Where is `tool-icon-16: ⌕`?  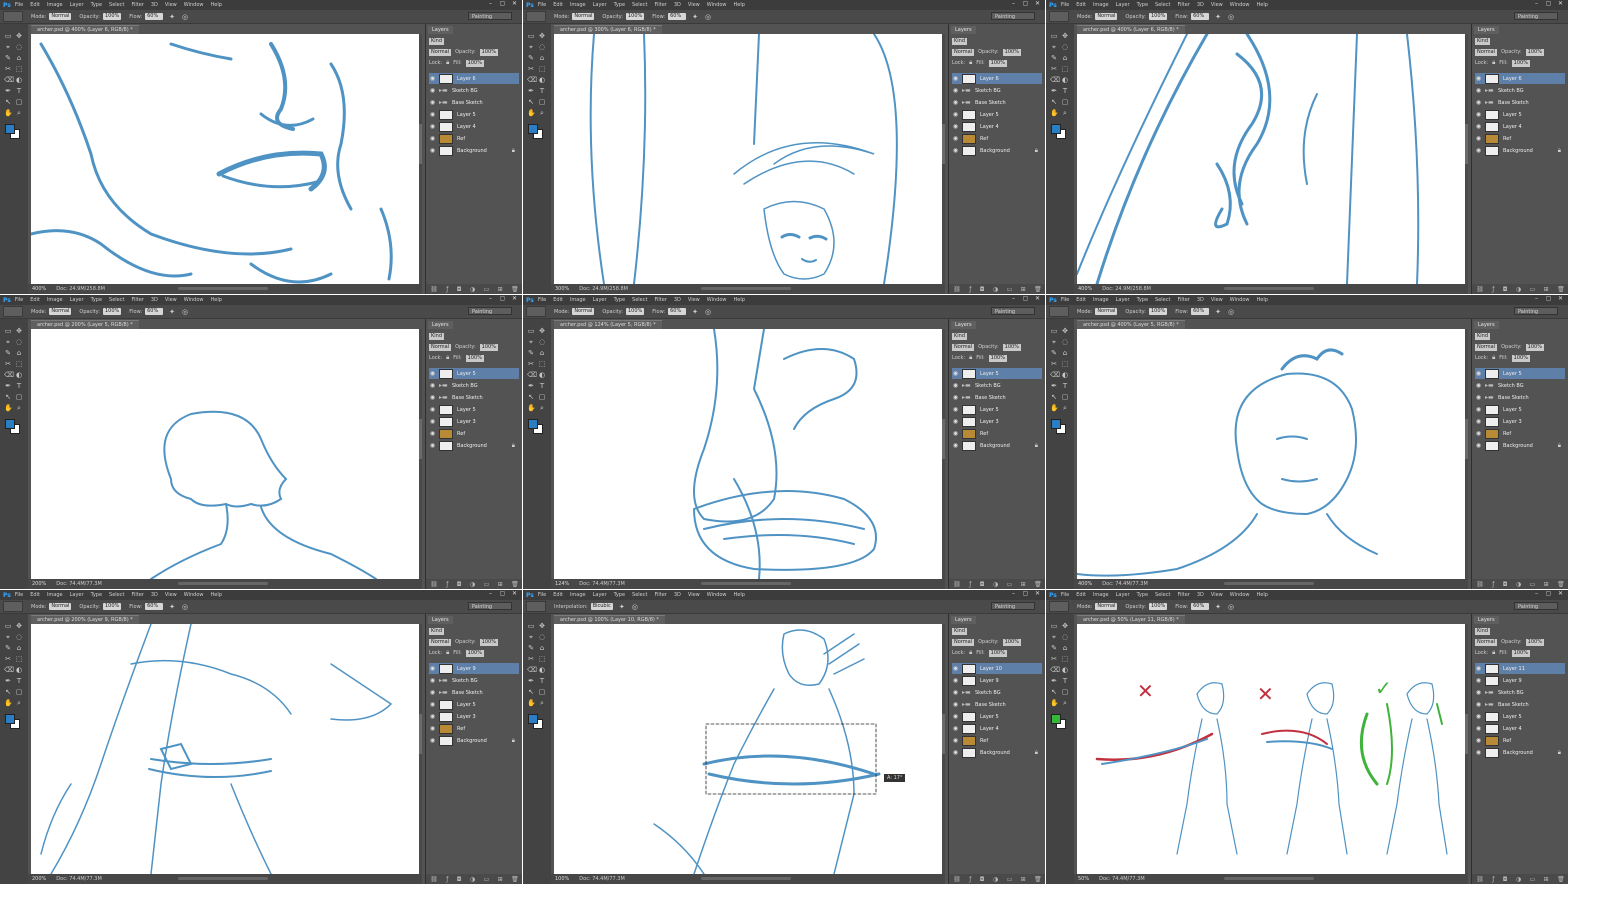 tool-icon-16: ⌕ is located at coordinates (1065, 703).